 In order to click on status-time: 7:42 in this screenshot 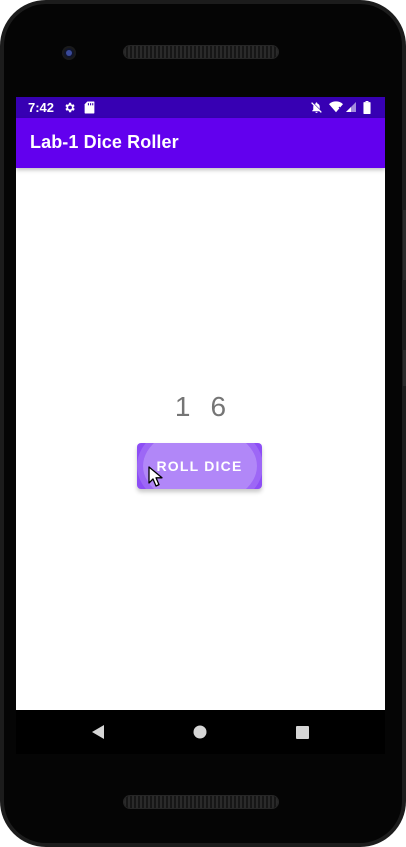, I will do `click(41, 107)`.